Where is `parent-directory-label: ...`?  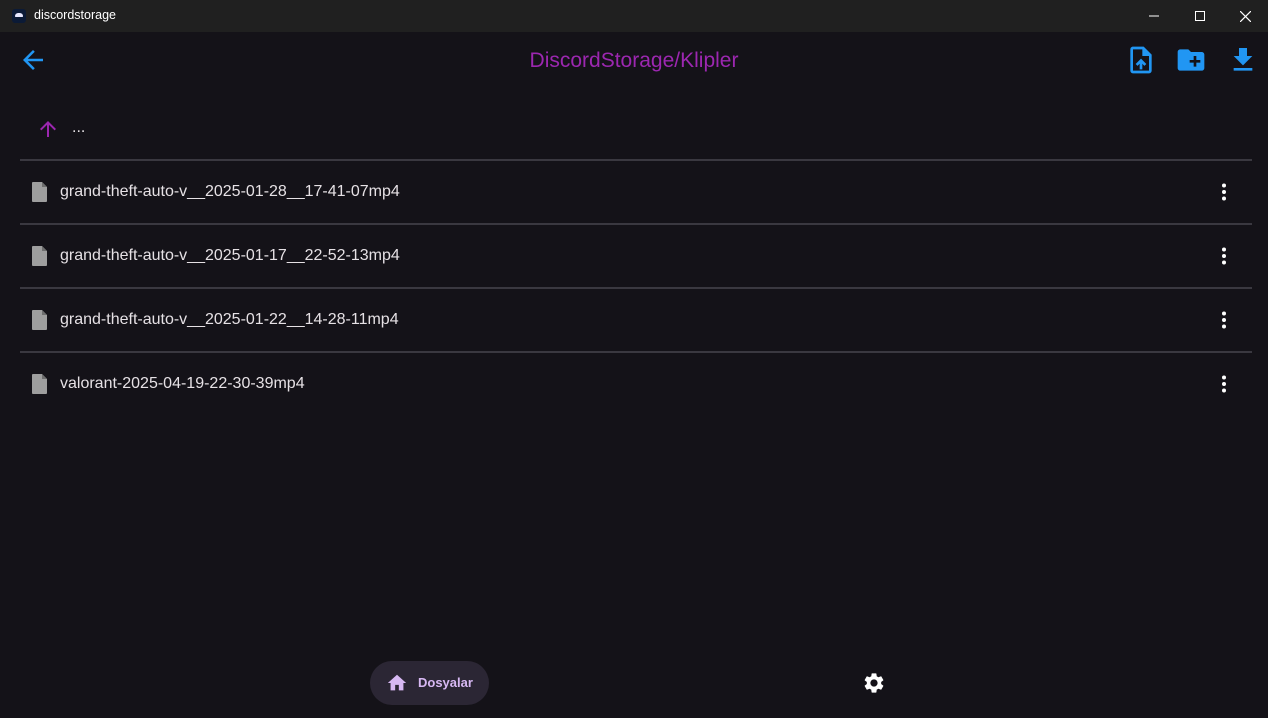 parent-directory-label: ... is located at coordinates (79, 127).